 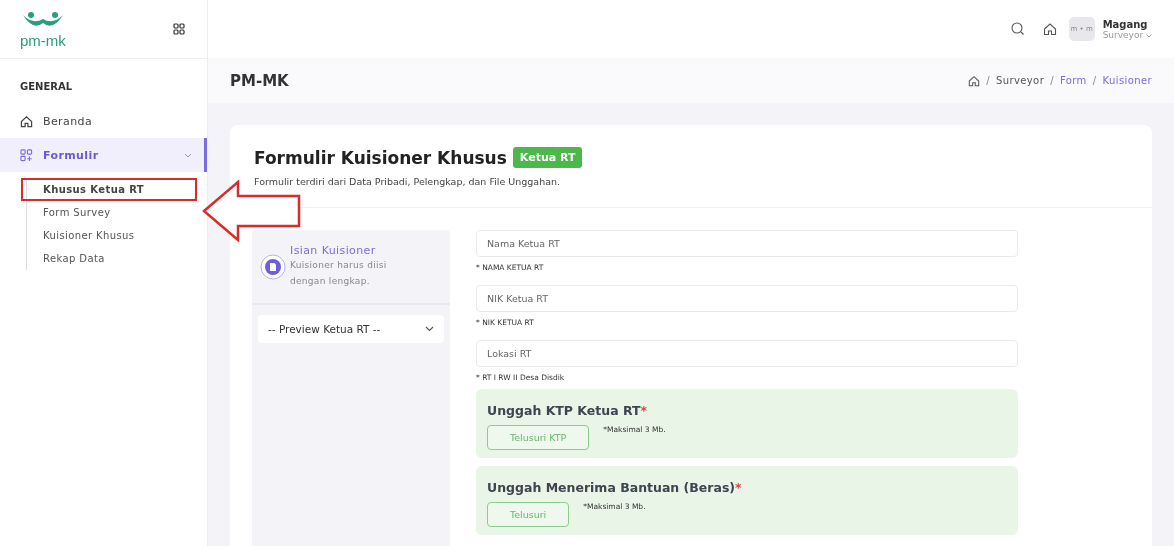 I want to click on breadcrumb-item: Kuisioner, so click(x=1127, y=80).